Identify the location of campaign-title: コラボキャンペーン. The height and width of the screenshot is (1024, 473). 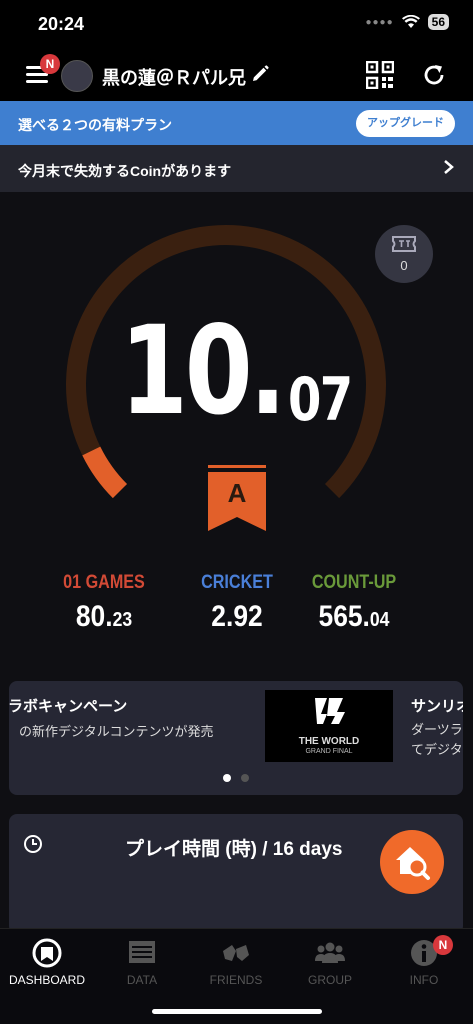
(68, 706).